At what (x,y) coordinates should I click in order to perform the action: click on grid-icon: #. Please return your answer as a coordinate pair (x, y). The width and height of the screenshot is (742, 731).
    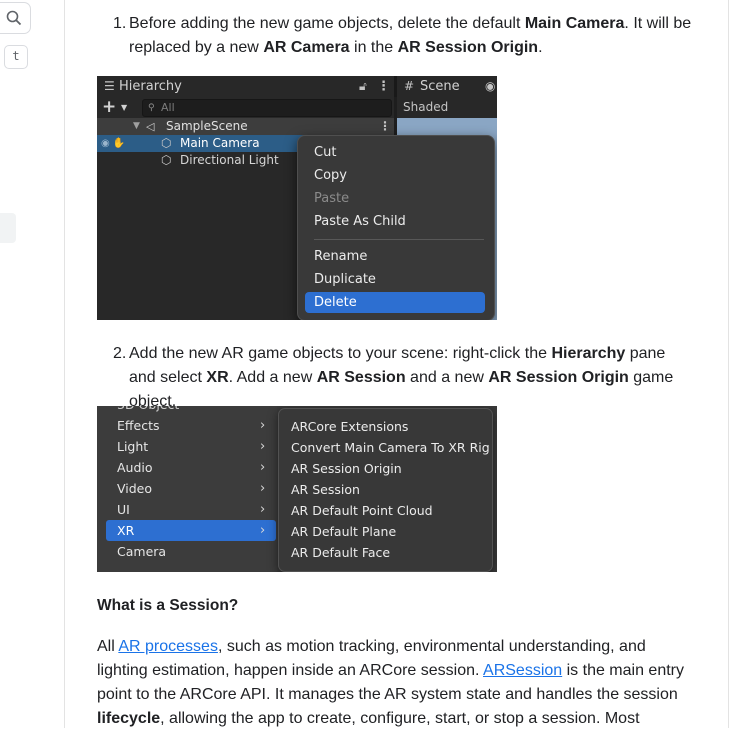
    Looking at the image, I should click on (409, 86).